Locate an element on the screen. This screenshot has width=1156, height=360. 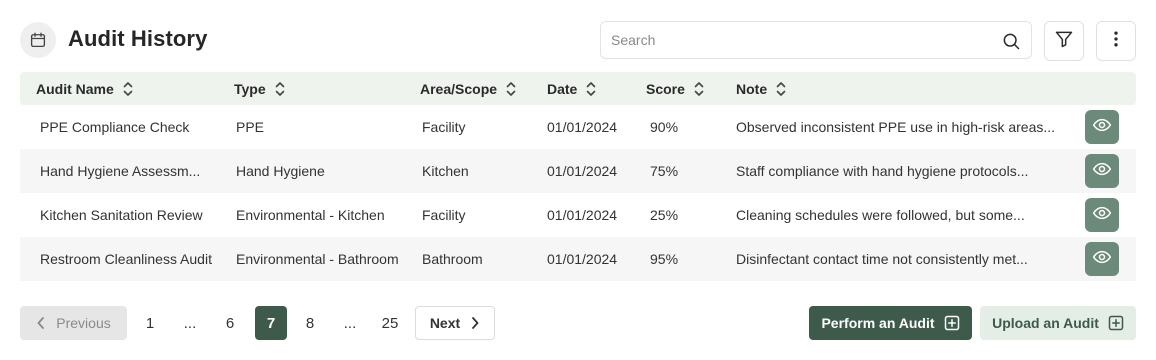
page-6: 6 is located at coordinates (230, 323).